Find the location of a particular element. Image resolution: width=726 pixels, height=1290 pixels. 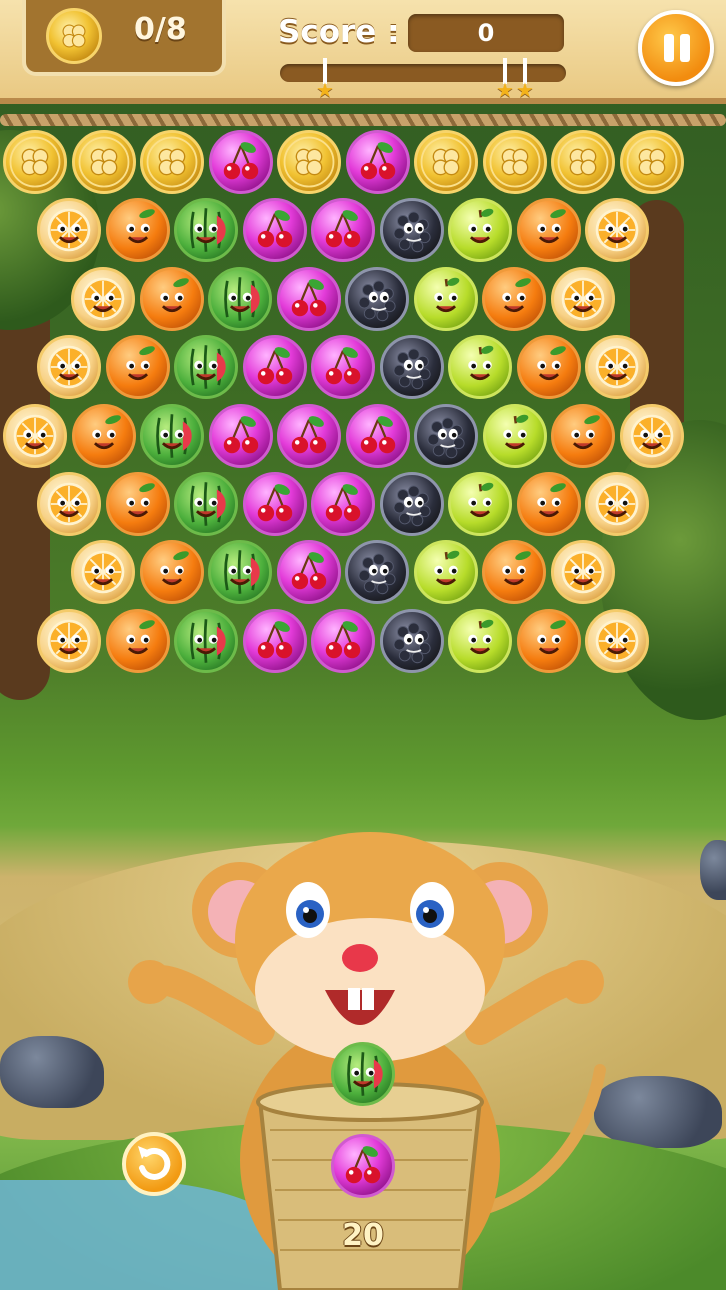

pause-button is located at coordinates (676, 48).